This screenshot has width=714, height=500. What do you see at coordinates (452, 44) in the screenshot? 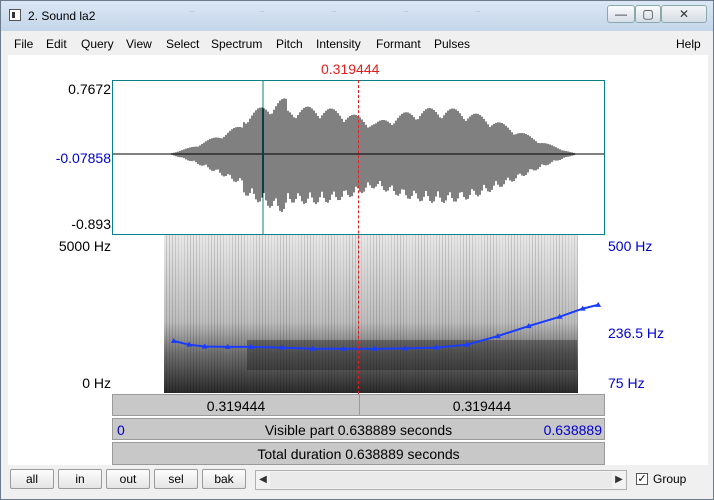
I see `menu-pulses: Pulses` at bounding box center [452, 44].